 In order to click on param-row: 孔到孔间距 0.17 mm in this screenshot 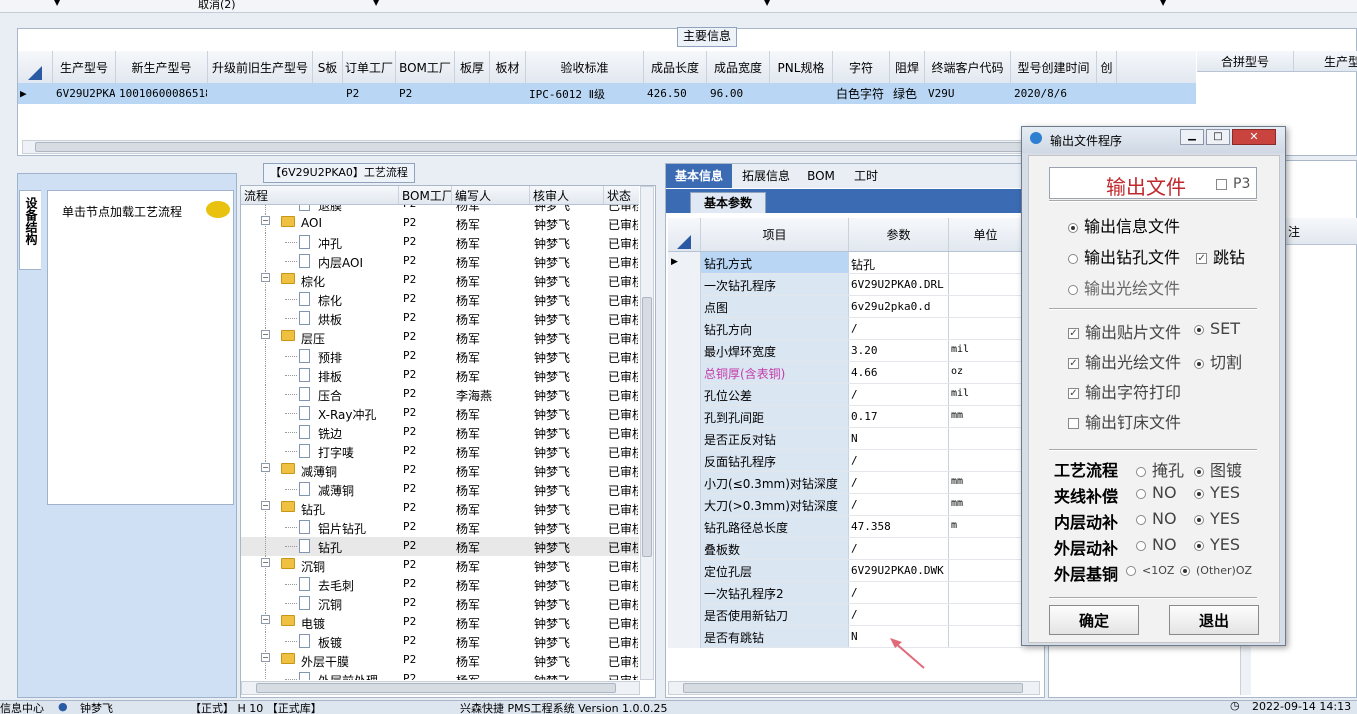, I will do `click(845, 417)`.